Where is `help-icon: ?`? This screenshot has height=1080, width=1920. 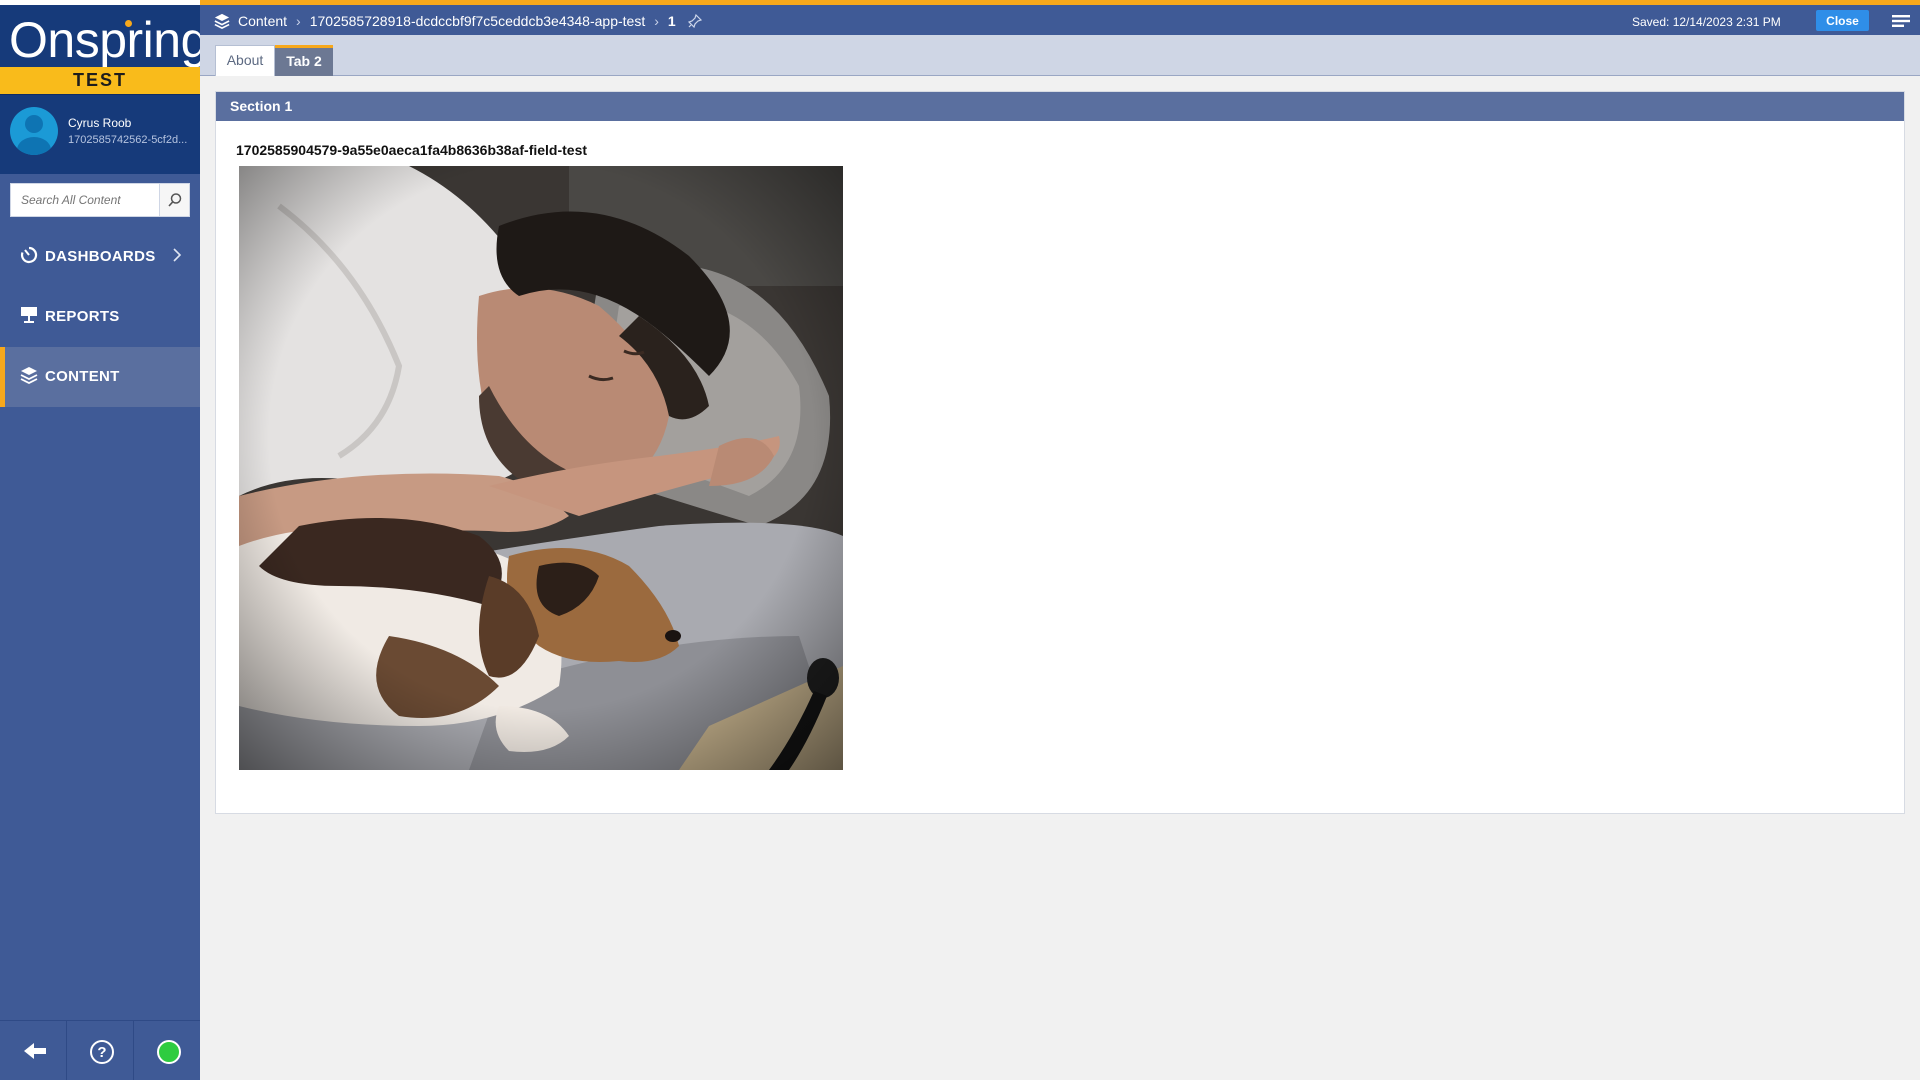
help-icon: ? is located at coordinates (102, 1052).